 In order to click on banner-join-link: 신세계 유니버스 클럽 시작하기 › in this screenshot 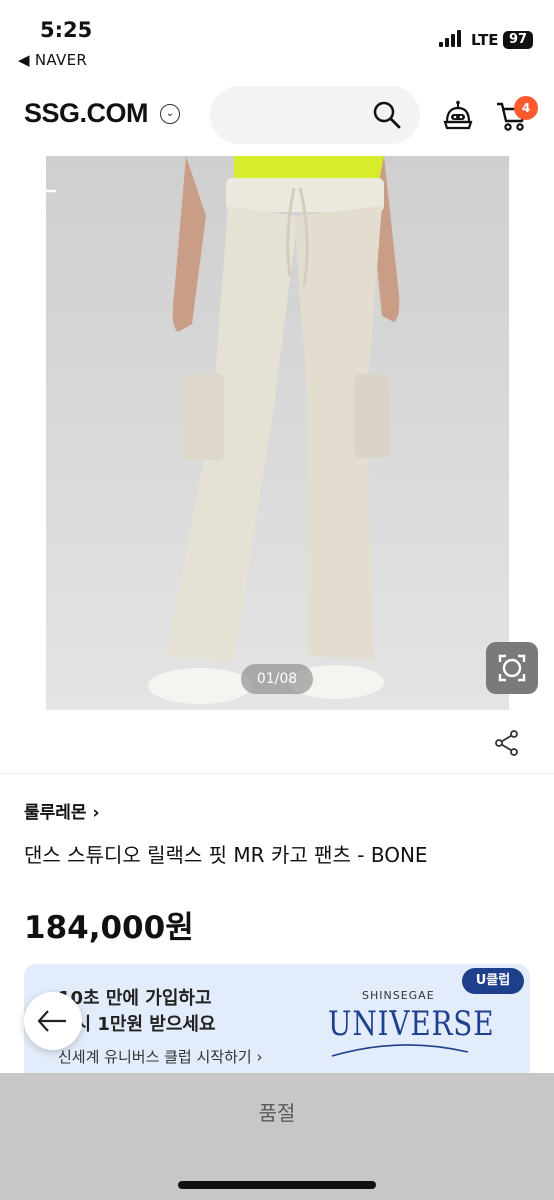, I will do `click(160, 1056)`.